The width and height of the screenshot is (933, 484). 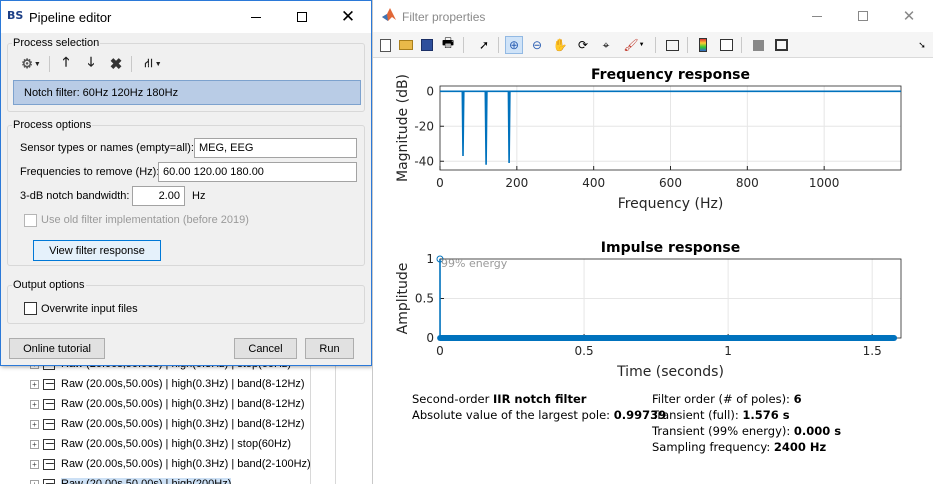 I want to click on view-filter-response-button: View filter response, so click(x=97, y=250).